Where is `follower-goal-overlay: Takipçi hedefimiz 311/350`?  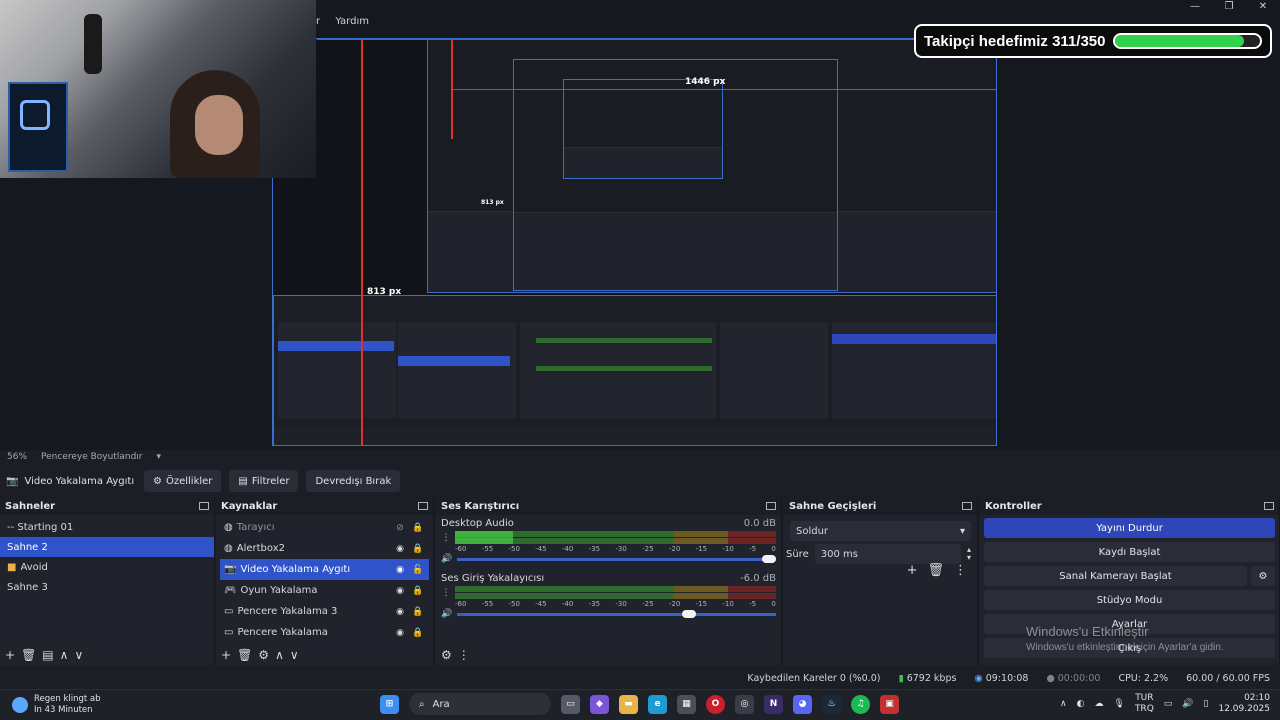 follower-goal-overlay: Takipçi hedefimiz 311/350 is located at coordinates (1093, 41).